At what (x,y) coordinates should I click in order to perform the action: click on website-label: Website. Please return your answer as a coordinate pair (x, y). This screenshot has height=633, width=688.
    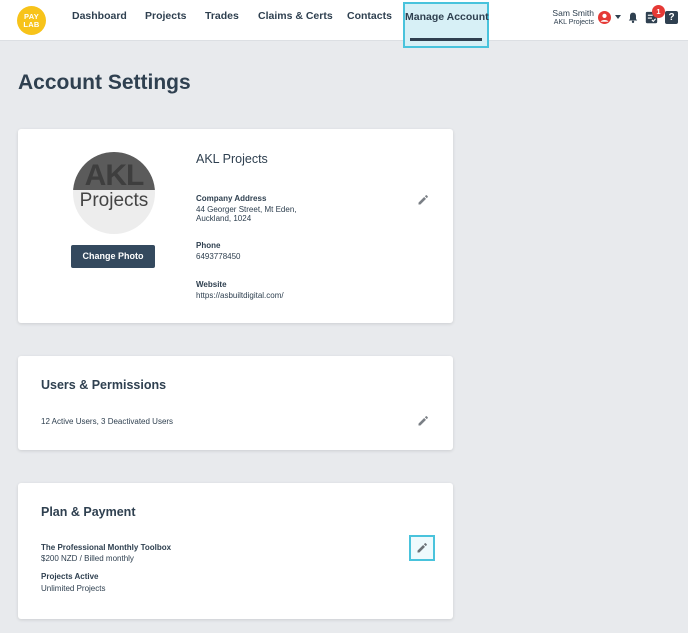
    Looking at the image, I should click on (211, 284).